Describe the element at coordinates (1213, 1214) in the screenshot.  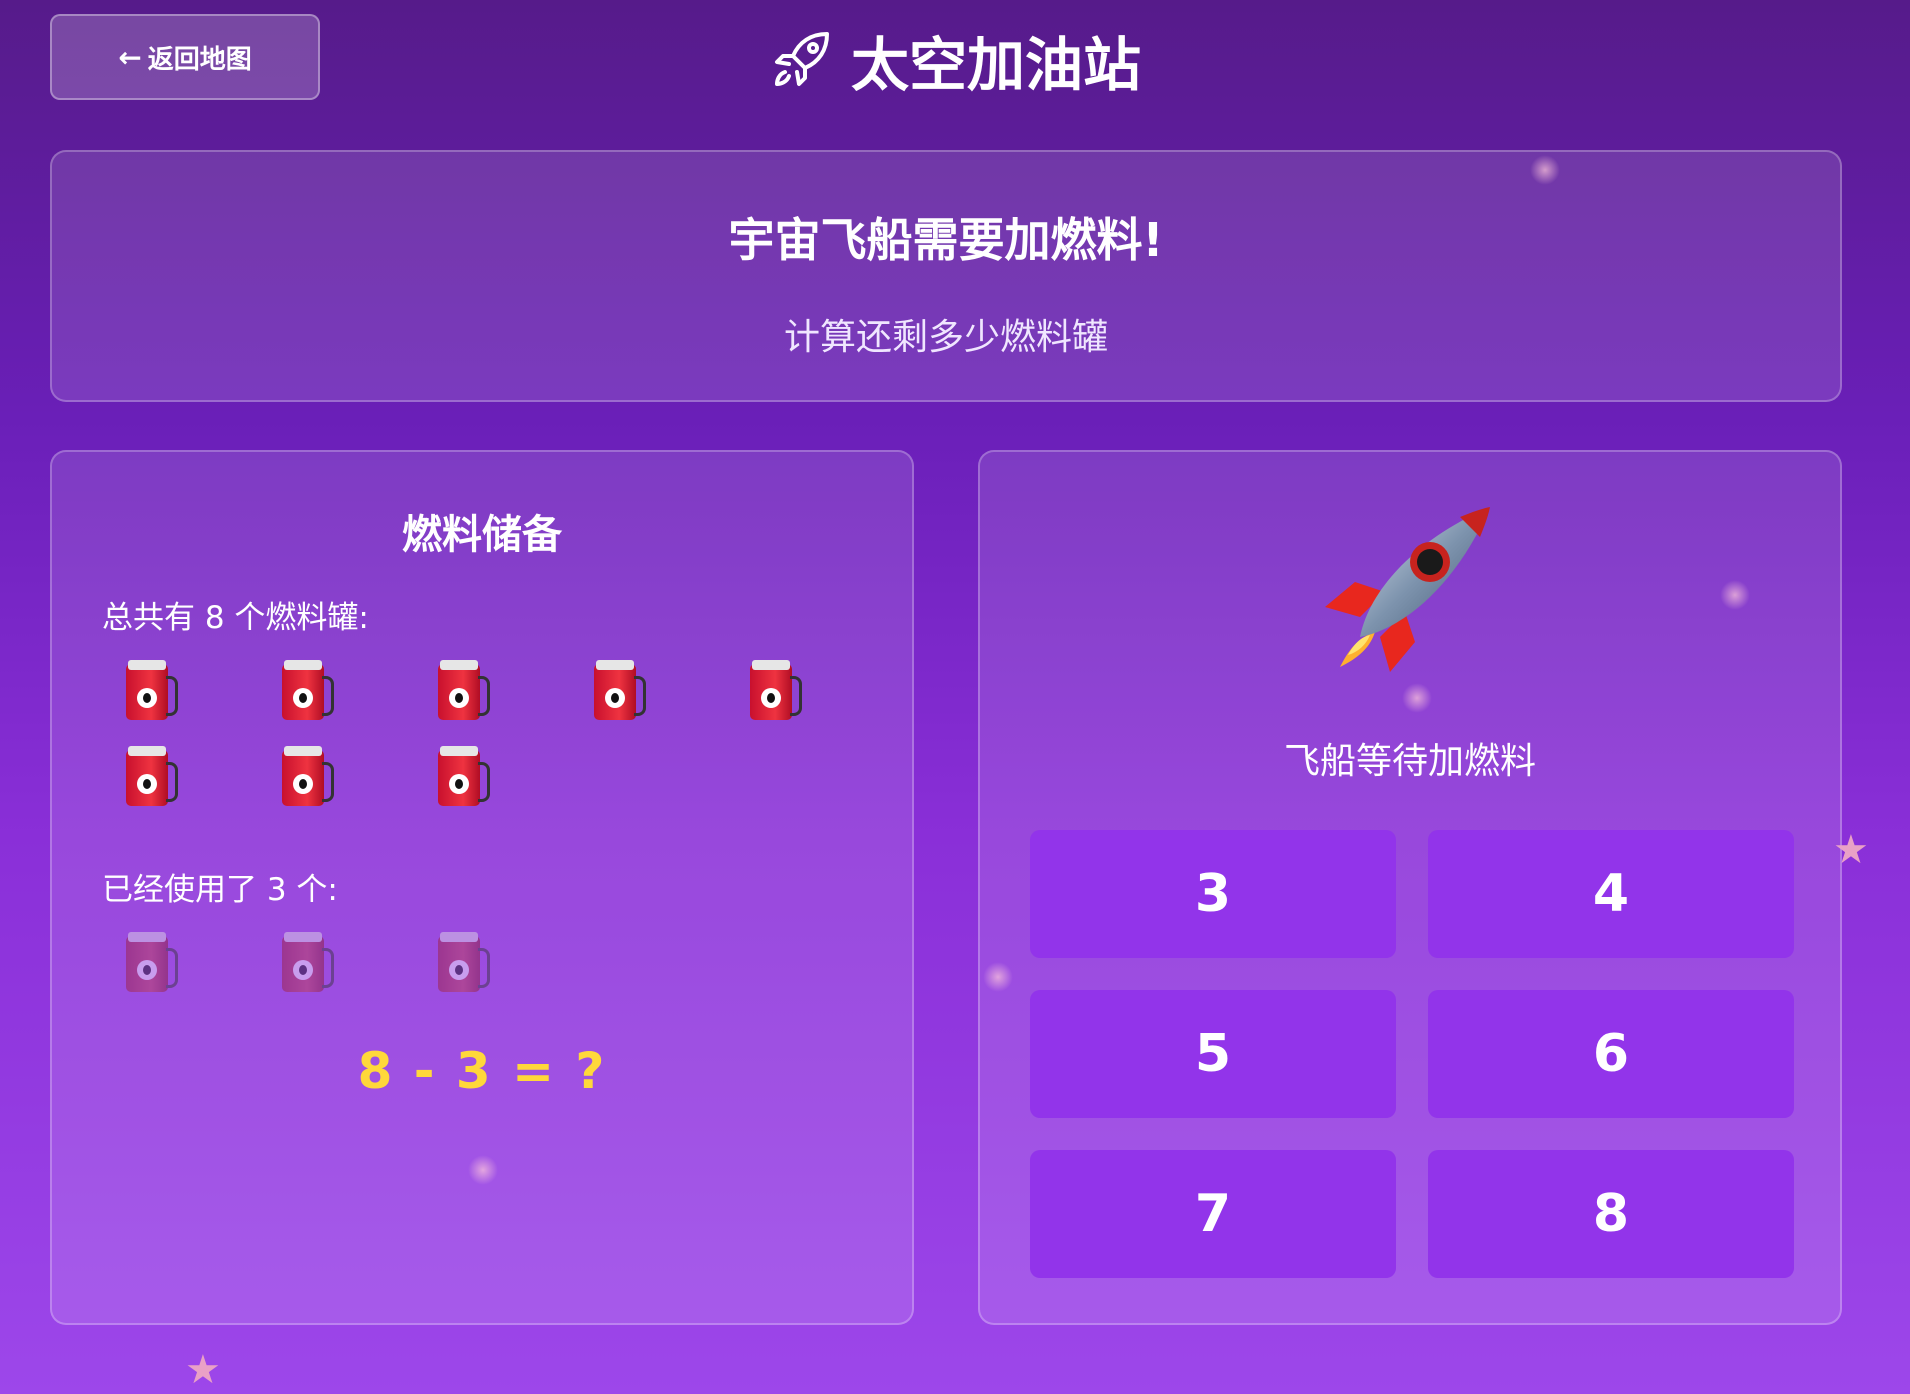
I see `answer-button-7: 7` at that location.